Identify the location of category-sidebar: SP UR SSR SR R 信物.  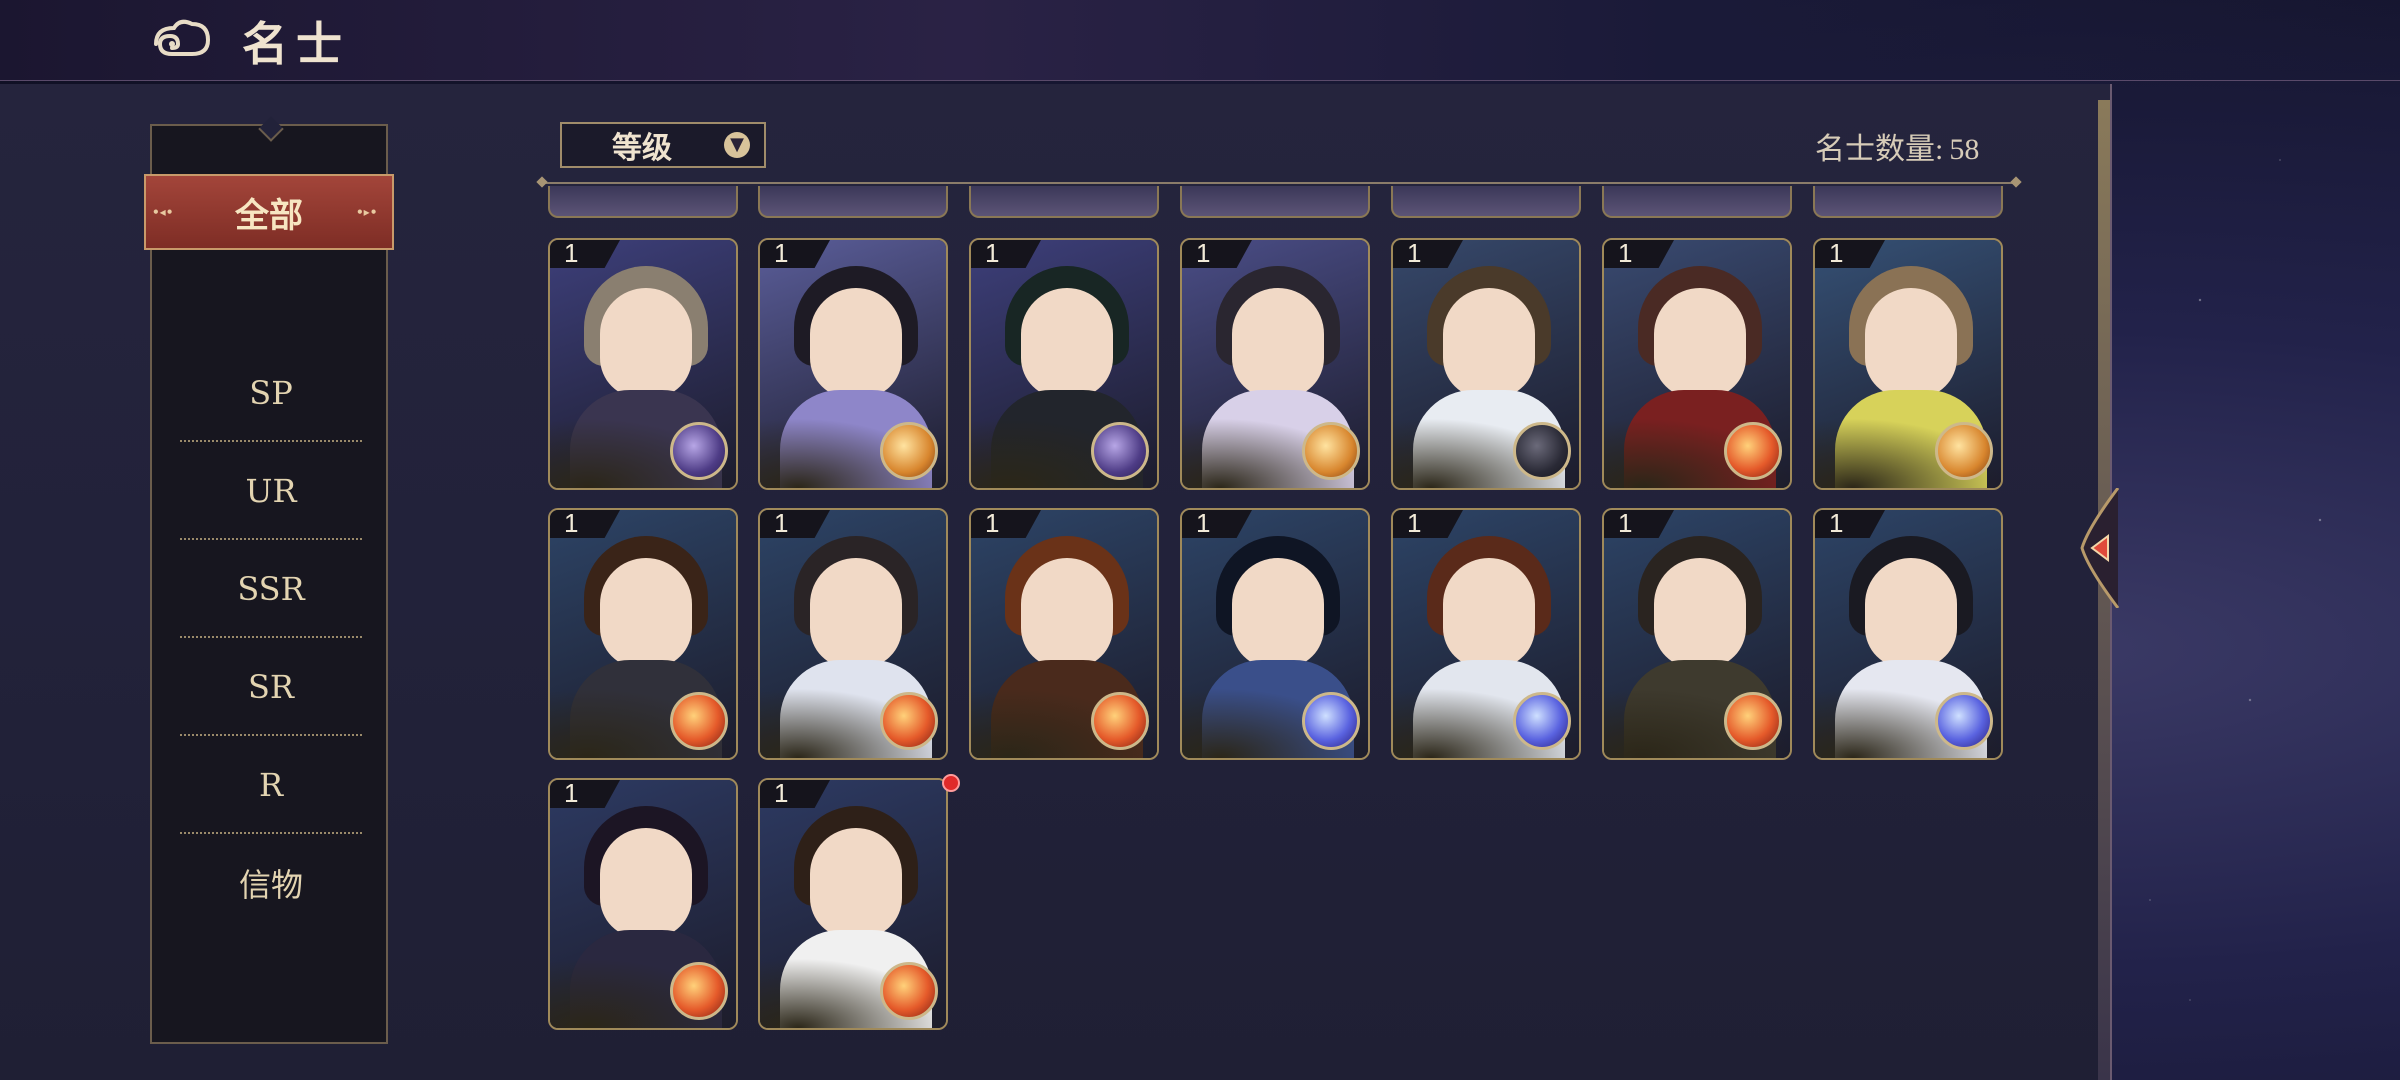
(269, 584).